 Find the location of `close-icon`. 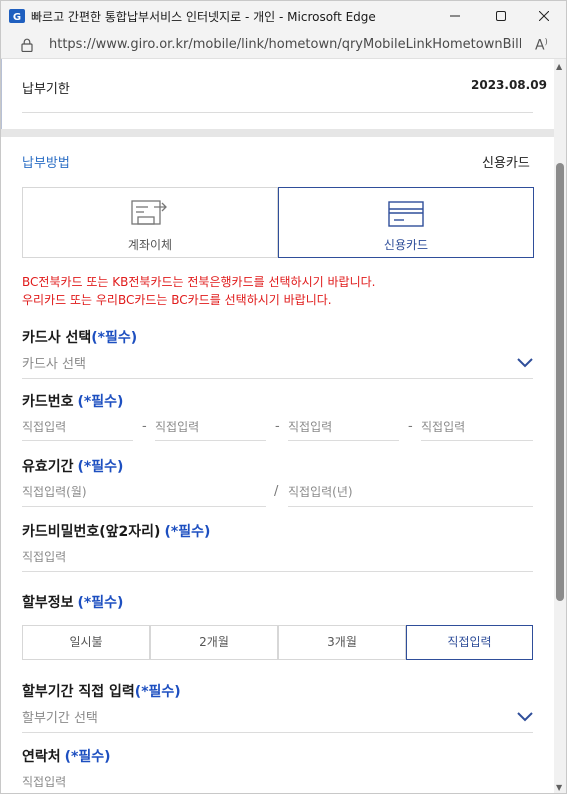

close-icon is located at coordinates (544, 16).